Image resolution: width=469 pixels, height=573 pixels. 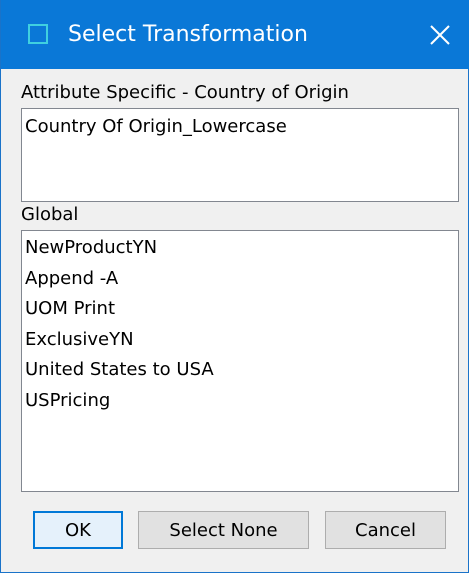 I want to click on list-item: ExclusiveYN, so click(x=240, y=340).